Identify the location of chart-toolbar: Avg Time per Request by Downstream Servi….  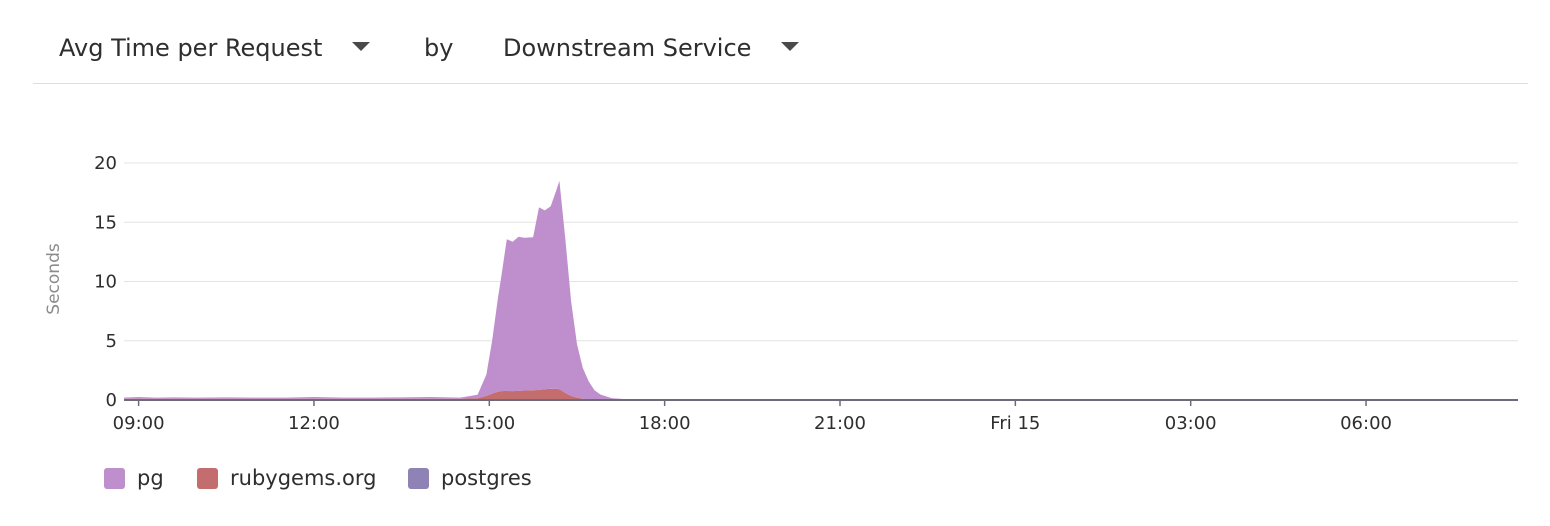
(780, 52).